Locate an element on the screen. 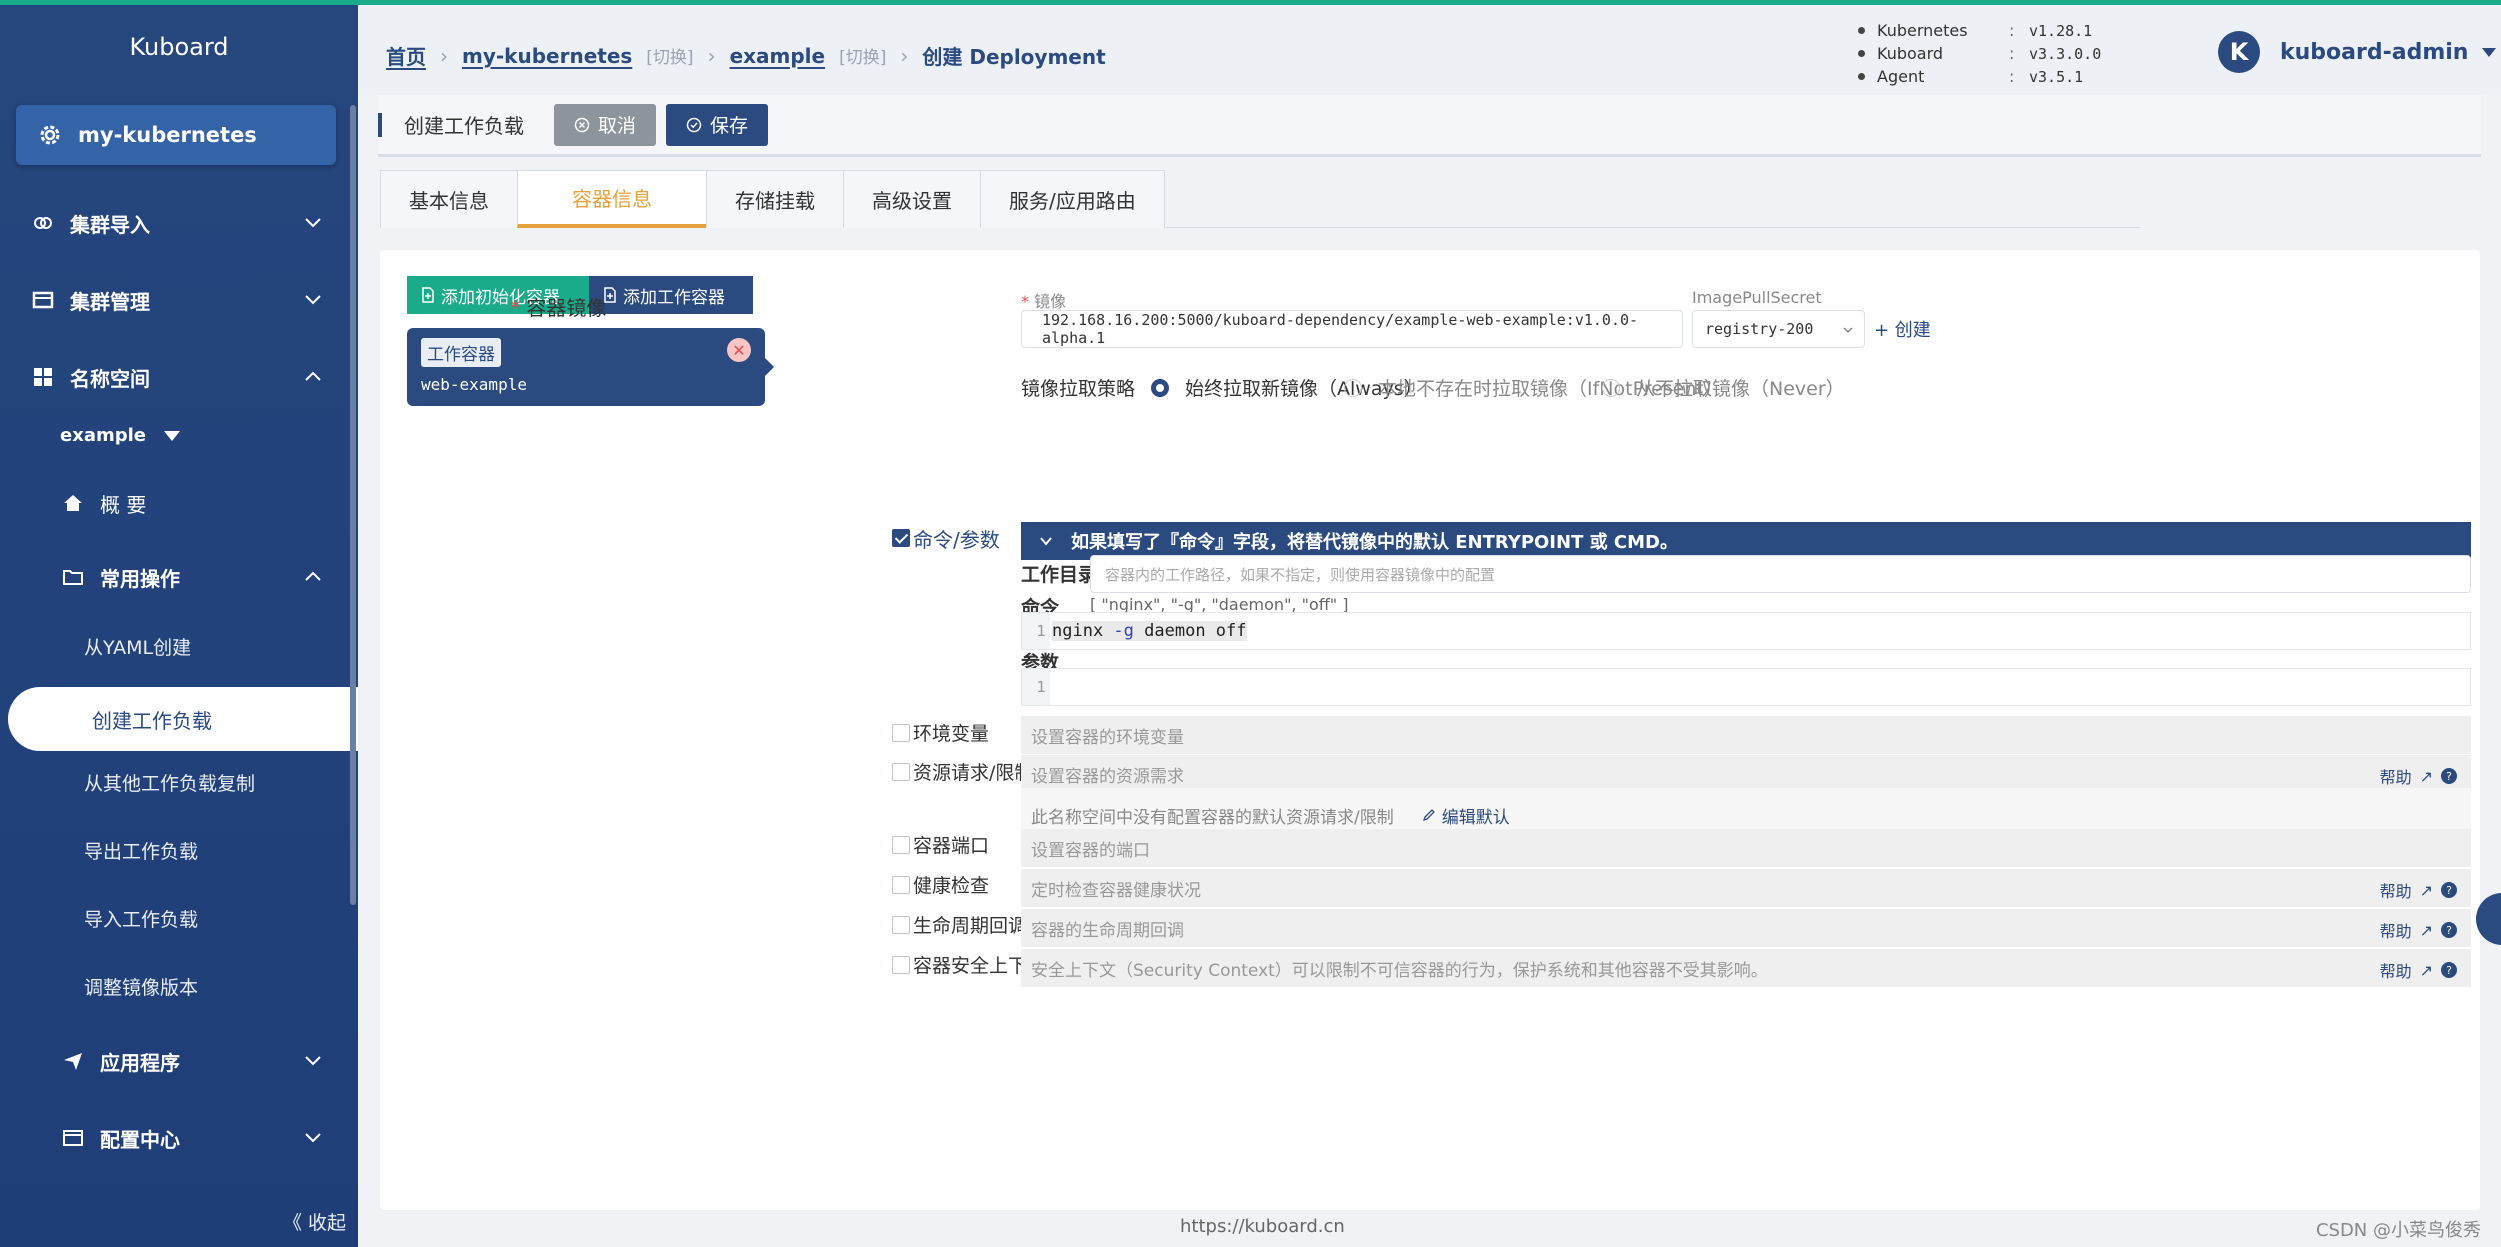 This screenshot has height=1247, width=2501. sidebar-item-label: 名称空间 is located at coordinates (110, 378).